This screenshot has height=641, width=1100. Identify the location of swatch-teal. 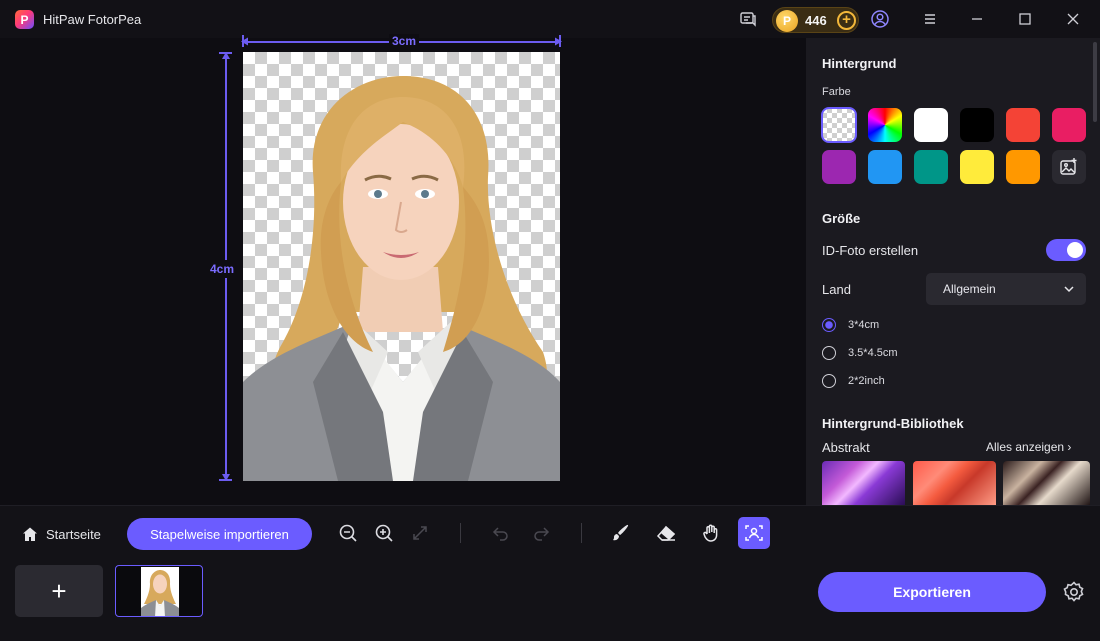
(931, 167).